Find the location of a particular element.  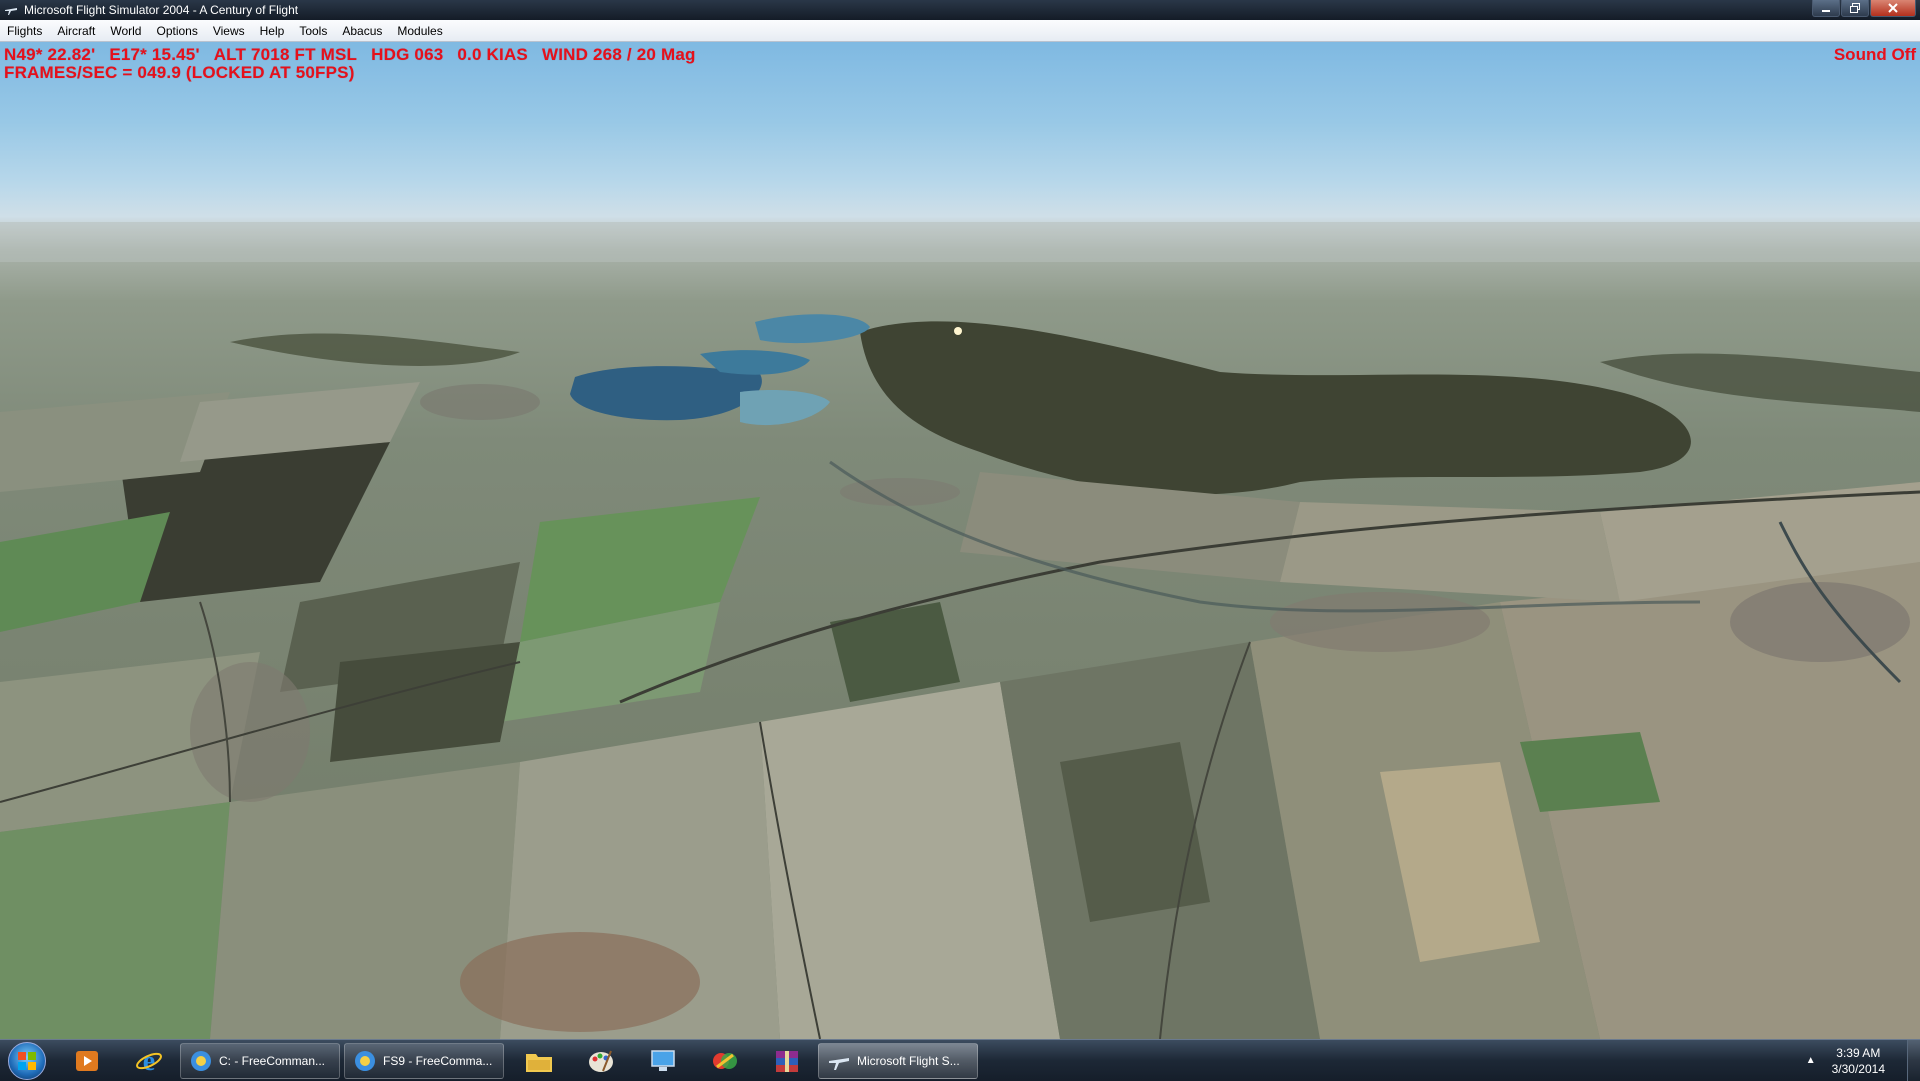

taskbar-remote-desktop is located at coordinates (663, 1061).